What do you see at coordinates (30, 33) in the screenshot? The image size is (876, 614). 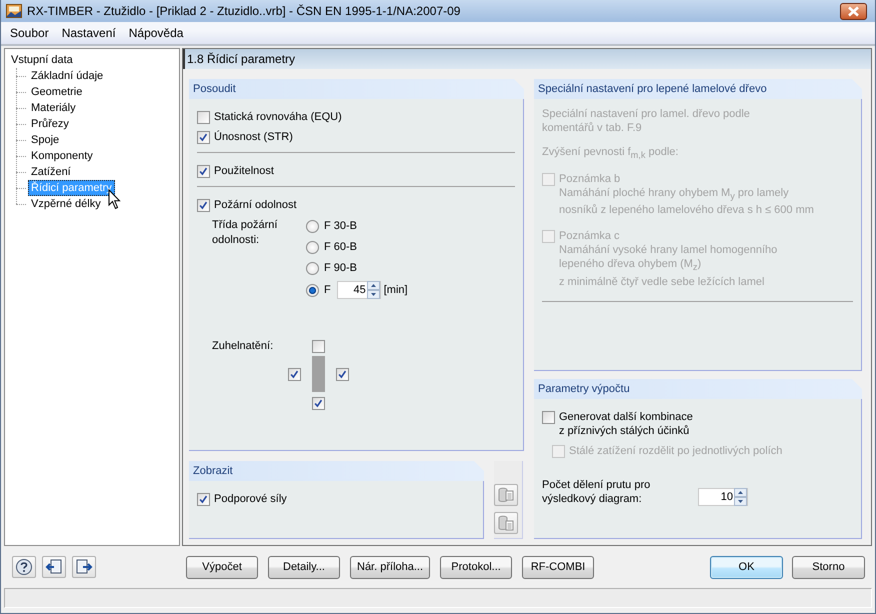 I see `menu-item: Soubor` at bounding box center [30, 33].